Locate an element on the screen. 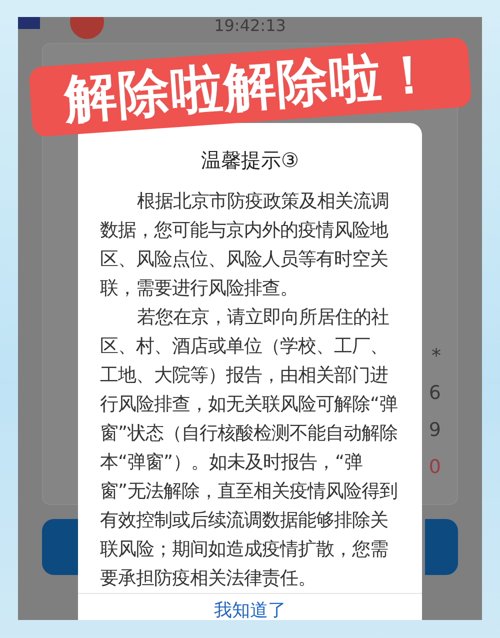 The image size is (500, 638). time-text: 19:42:13 is located at coordinates (250, 26).